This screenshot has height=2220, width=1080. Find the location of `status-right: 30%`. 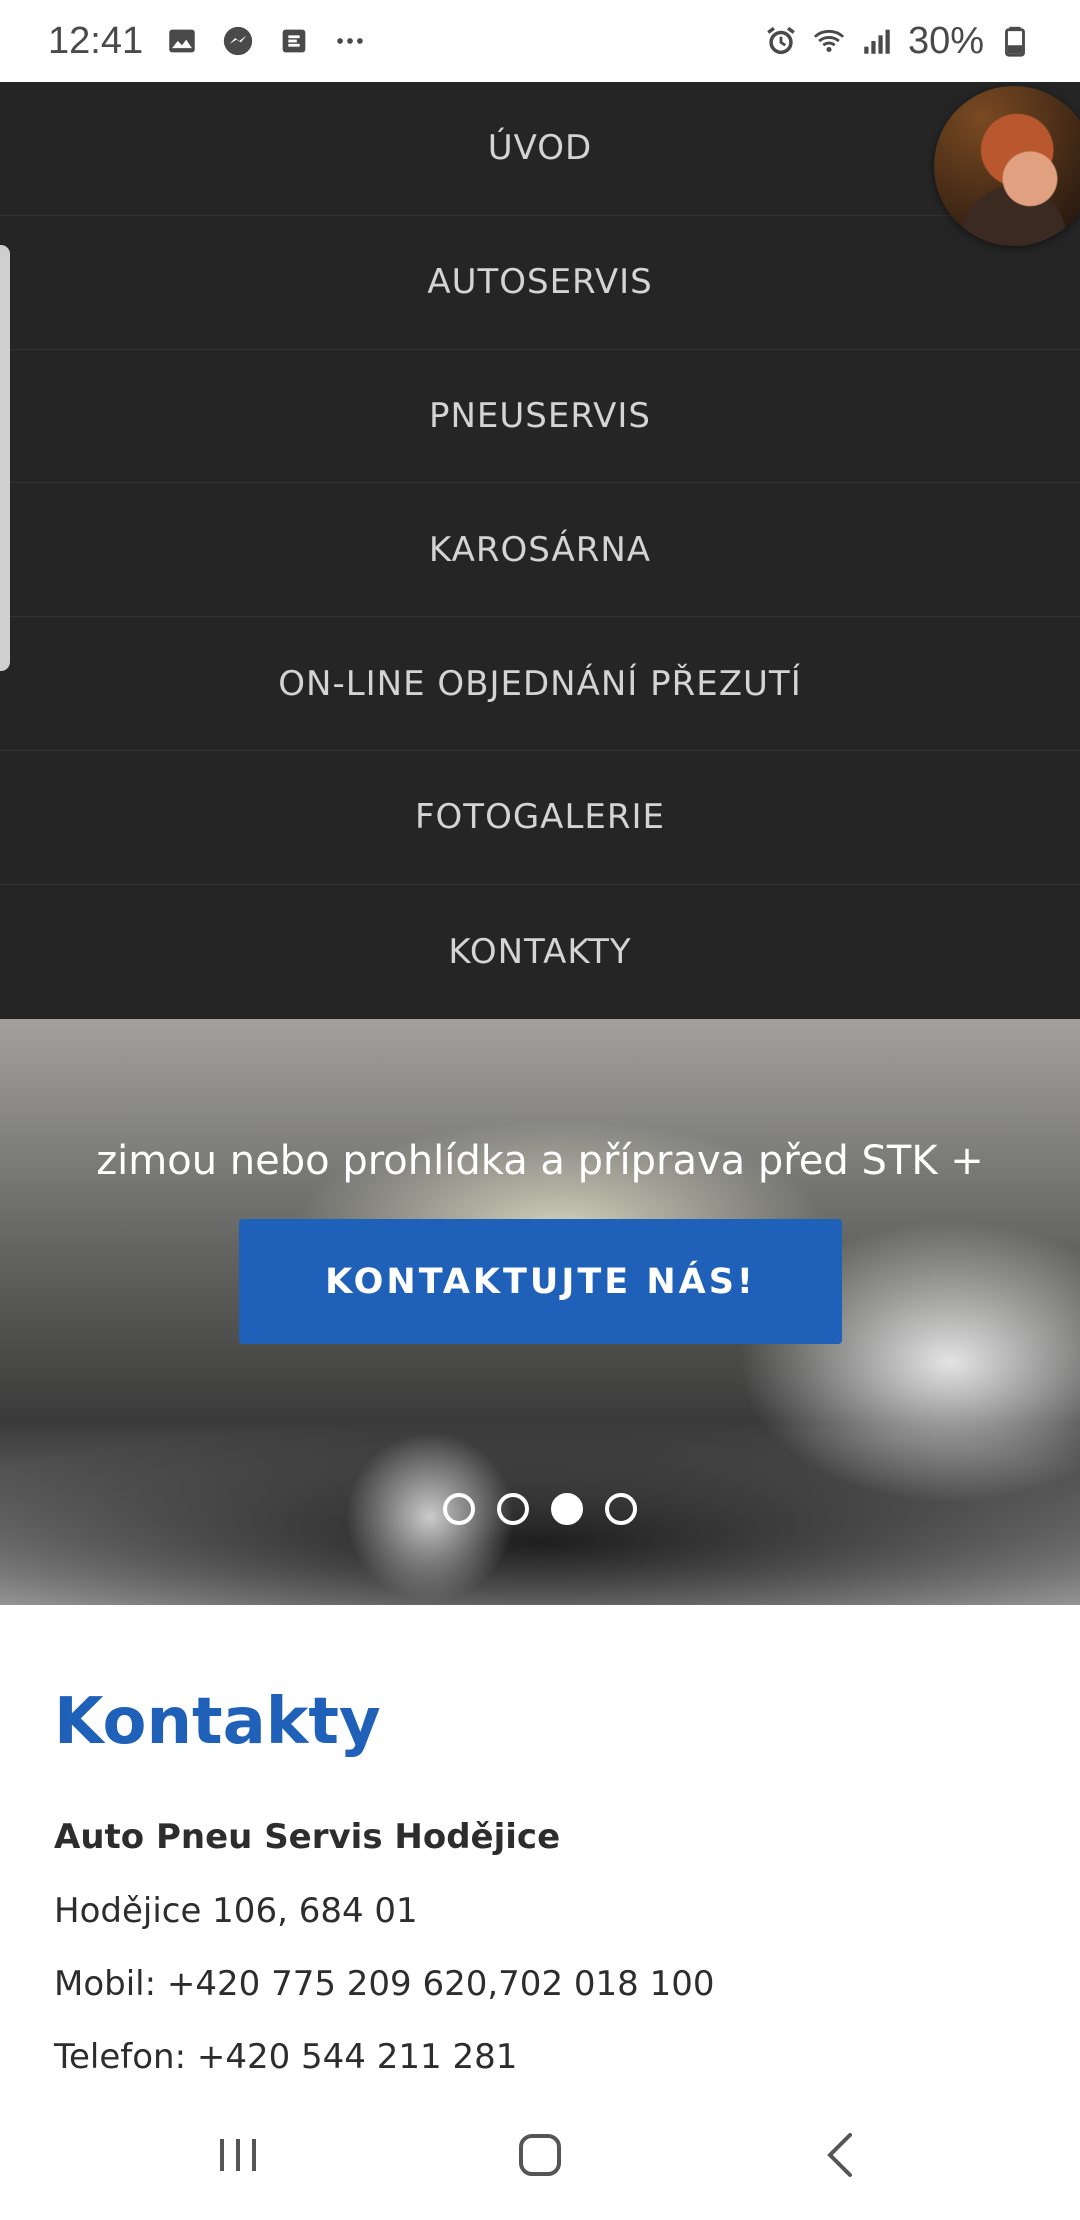

status-right: 30% is located at coordinates (898, 41).